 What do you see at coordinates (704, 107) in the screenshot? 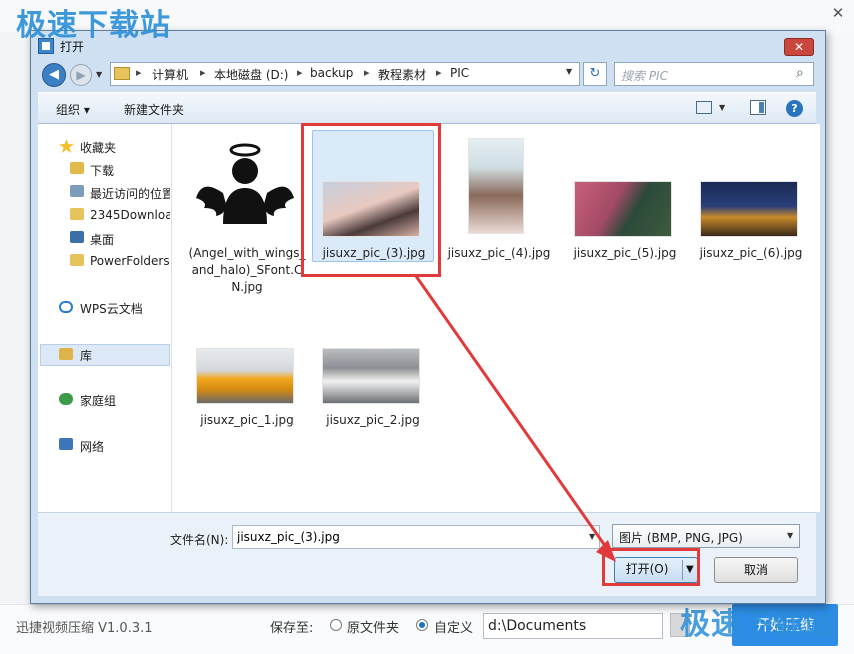
I see `view-mode-icon` at bounding box center [704, 107].